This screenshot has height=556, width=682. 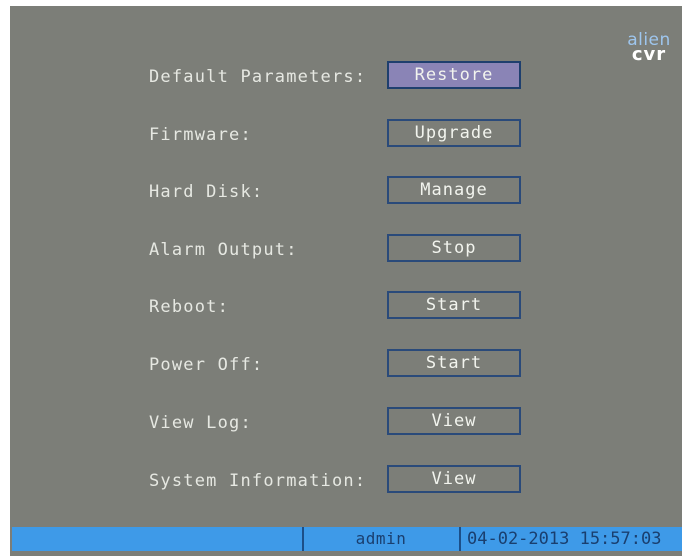 What do you see at coordinates (347, 539) in the screenshot?
I see `status-bar: admin 04-02-2013 15:57:03` at bounding box center [347, 539].